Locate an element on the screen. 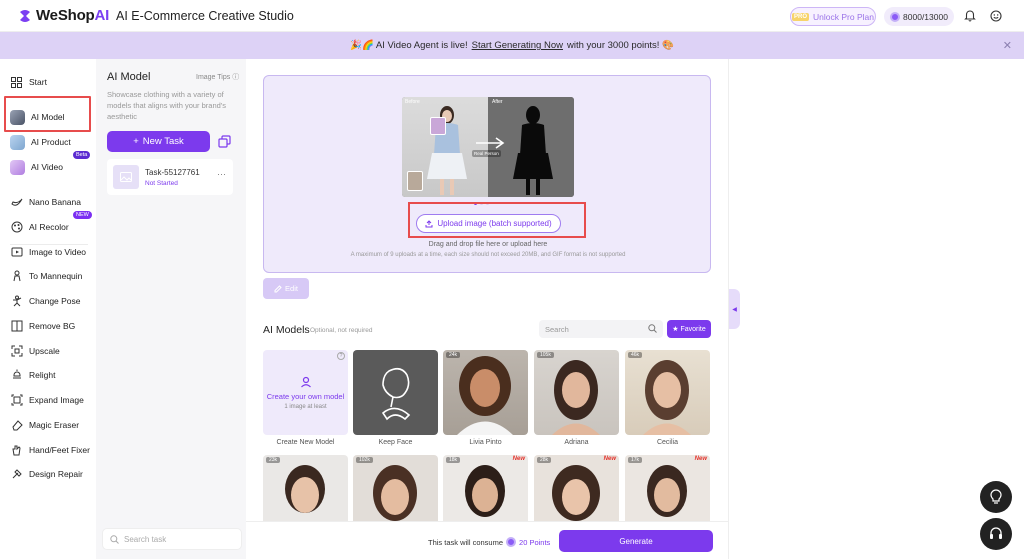 The height and width of the screenshot is (559, 1024). usage-count: 46k is located at coordinates (635, 355).